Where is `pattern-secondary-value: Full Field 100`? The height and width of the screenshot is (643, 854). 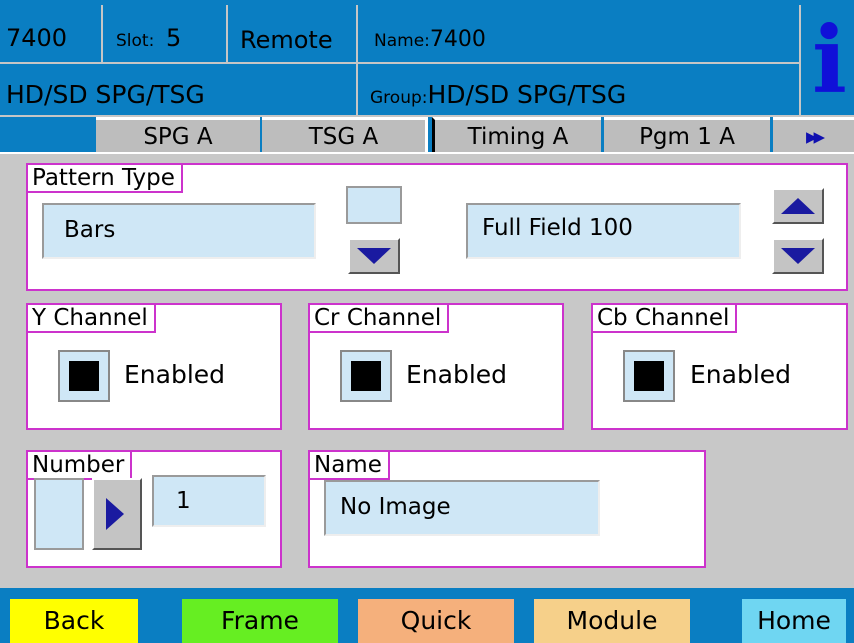
pattern-secondary-value: Full Field 100 is located at coordinates (557, 228).